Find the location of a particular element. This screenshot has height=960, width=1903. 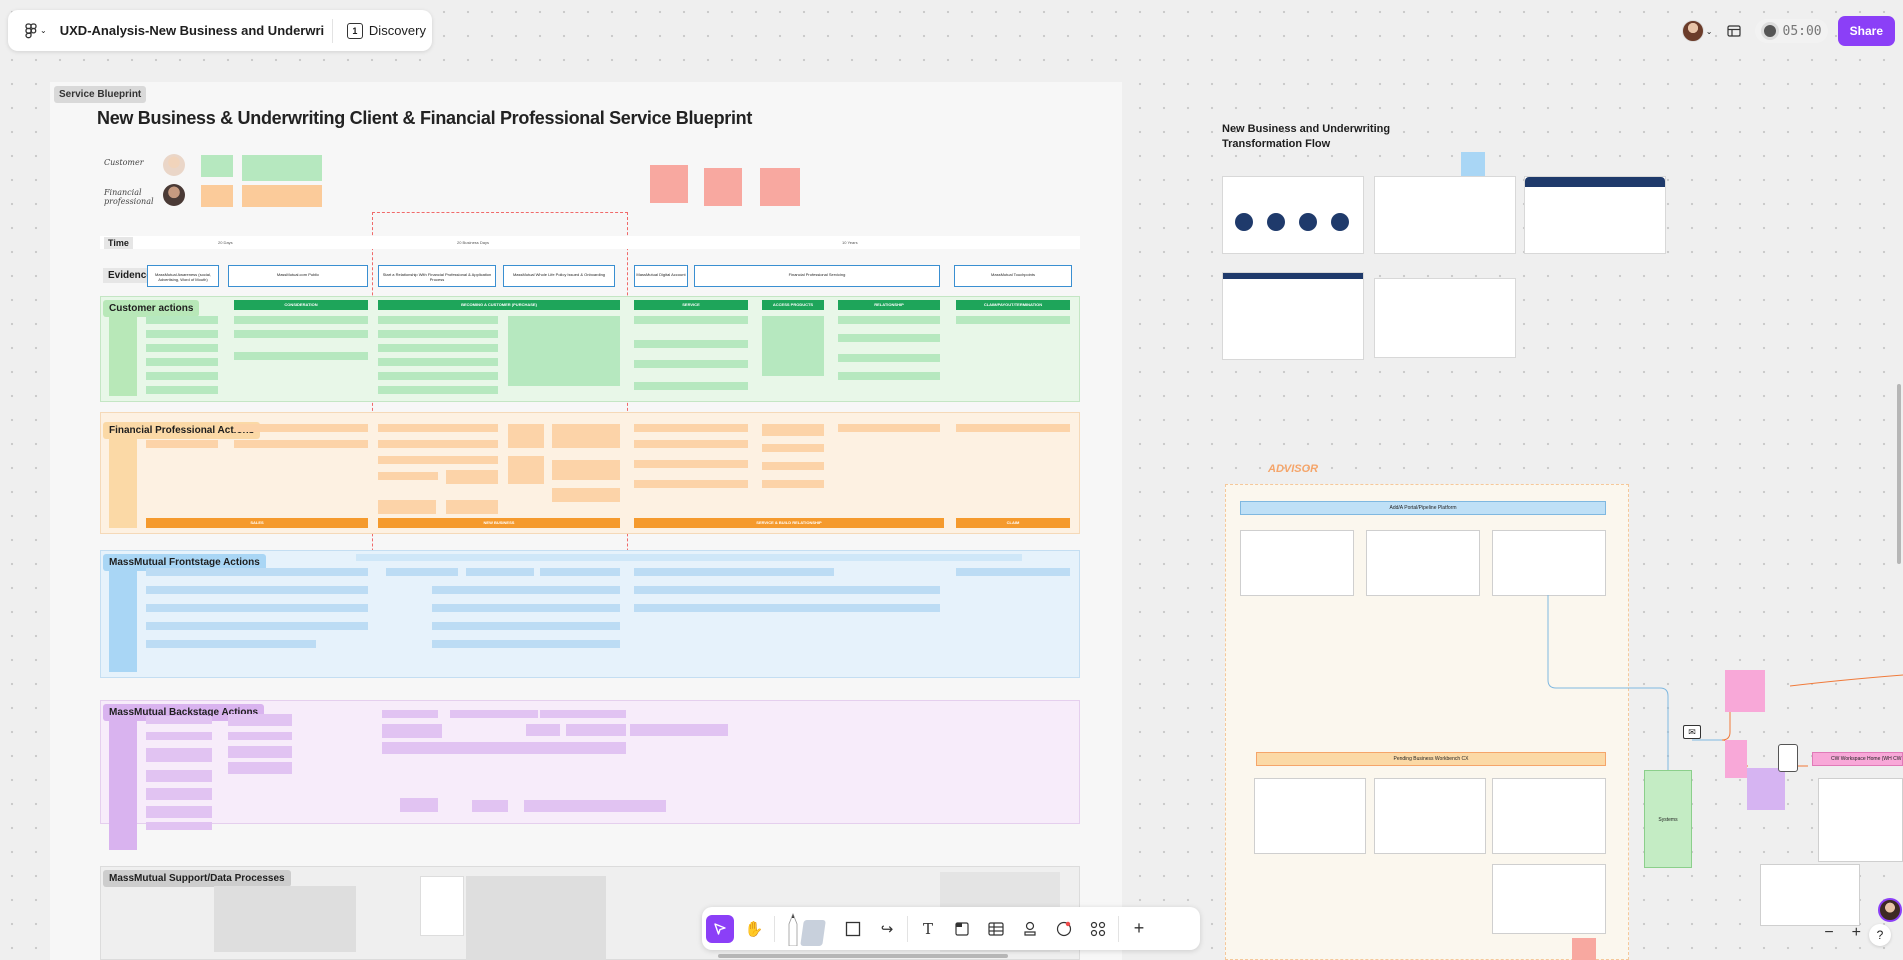

frontstage-bar is located at coordinates (689, 557).